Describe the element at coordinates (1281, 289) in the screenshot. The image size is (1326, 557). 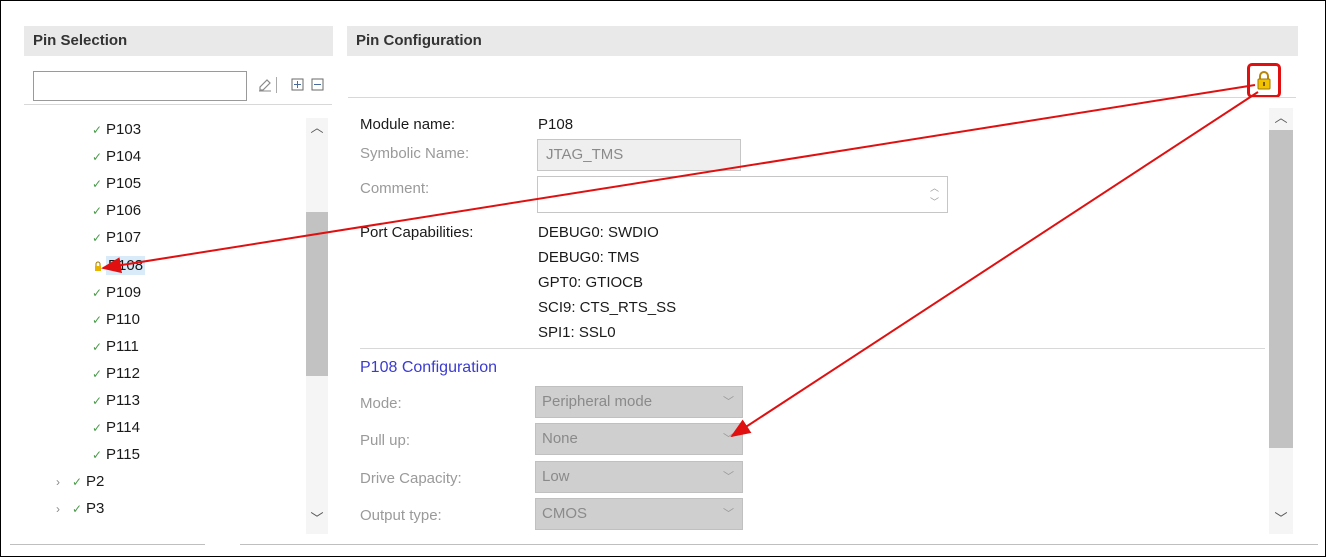
I see `config-scrollbar-thumb` at that location.